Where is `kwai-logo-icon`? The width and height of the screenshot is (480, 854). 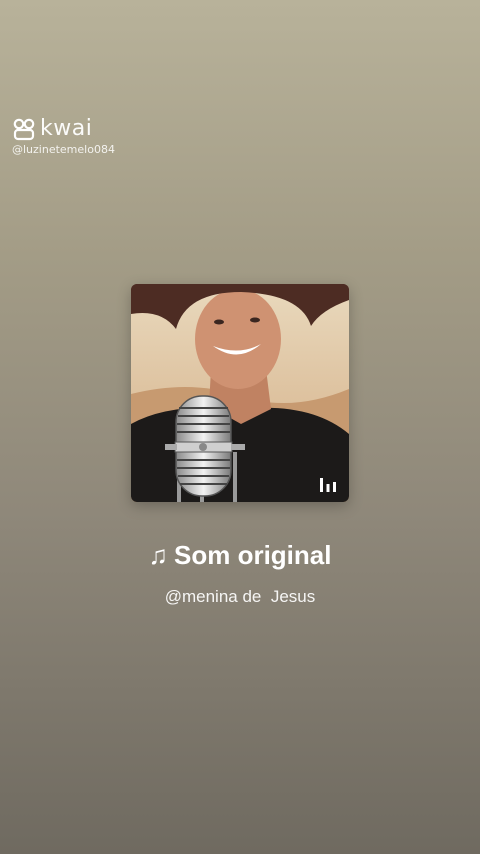
kwai-logo-icon is located at coordinates (24, 129).